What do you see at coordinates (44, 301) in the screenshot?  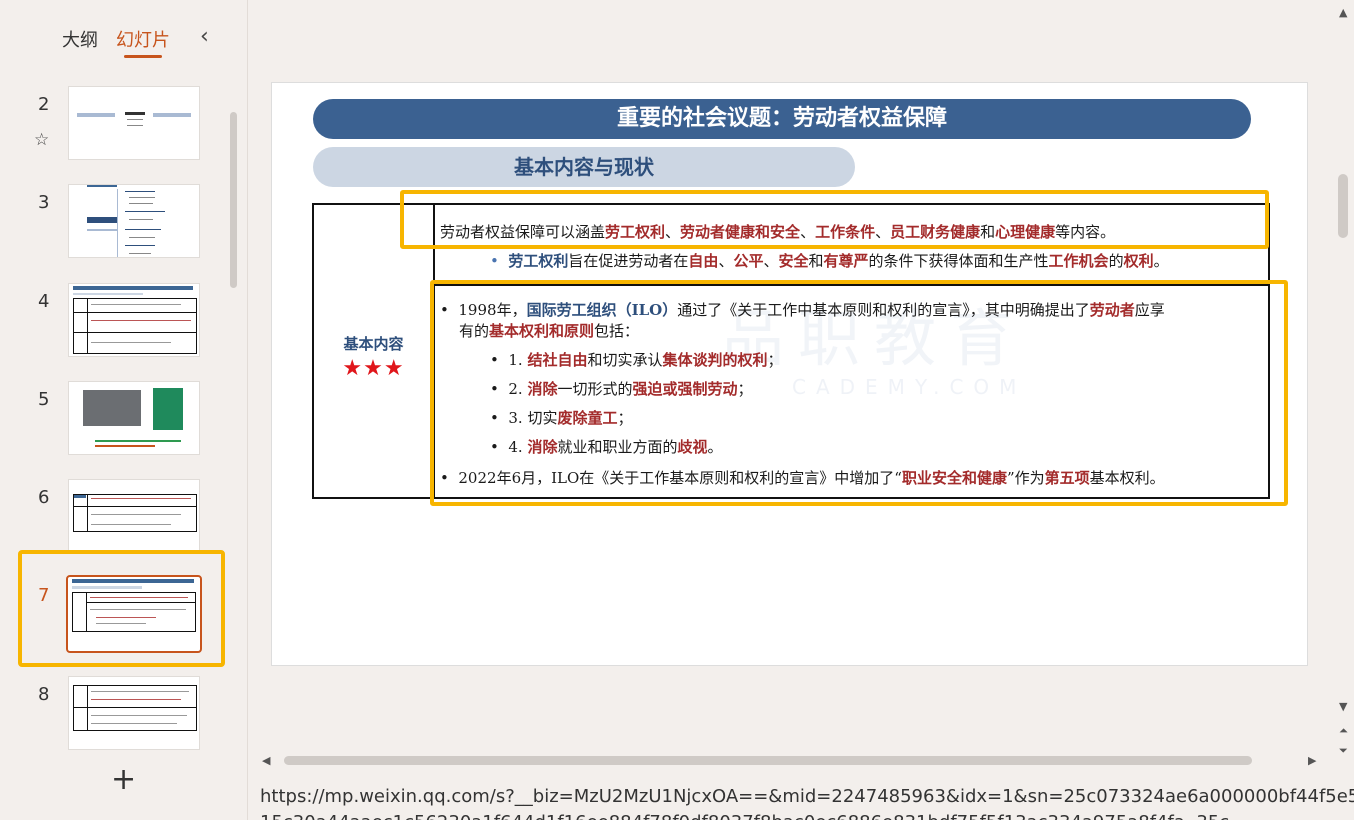 I see `slide-number: 4` at bounding box center [44, 301].